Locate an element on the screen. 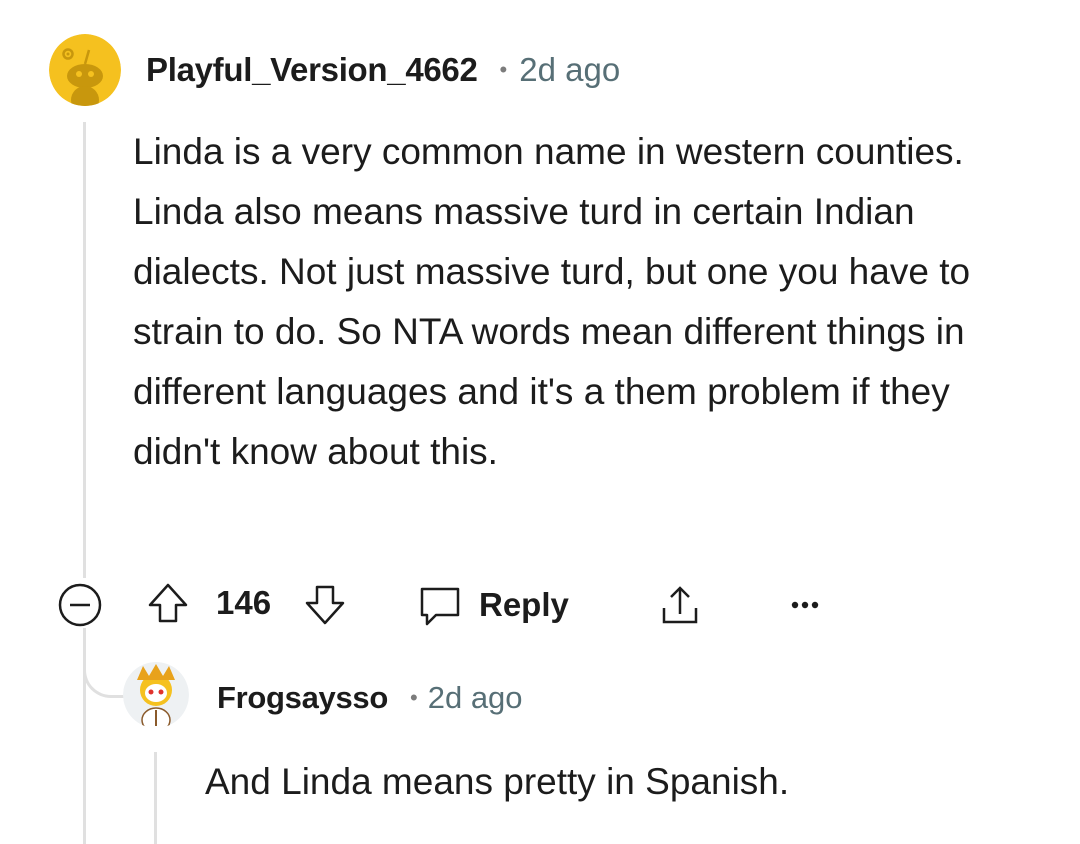  reply-meta: Frogsaysso • 2d ago is located at coordinates (370, 698).